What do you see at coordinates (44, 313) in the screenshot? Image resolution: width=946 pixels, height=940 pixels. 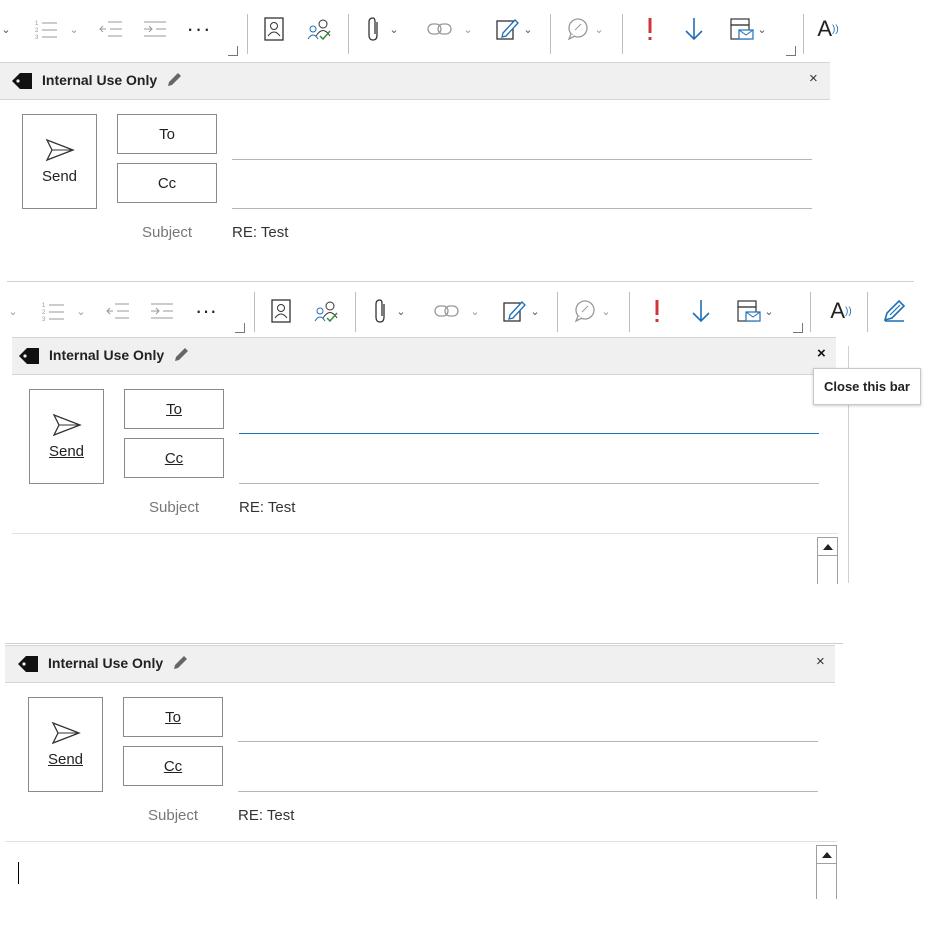 I see `svg-text: 2` at bounding box center [44, 313].